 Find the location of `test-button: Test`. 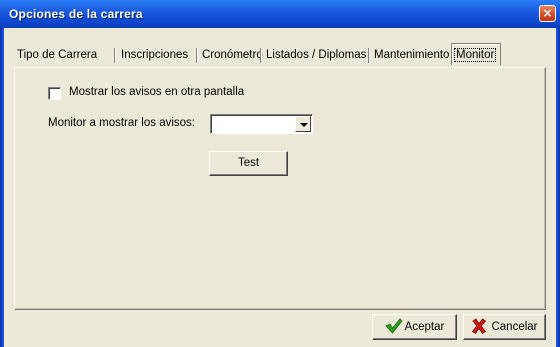

test-button: Test is located at coordinates (248, 163).